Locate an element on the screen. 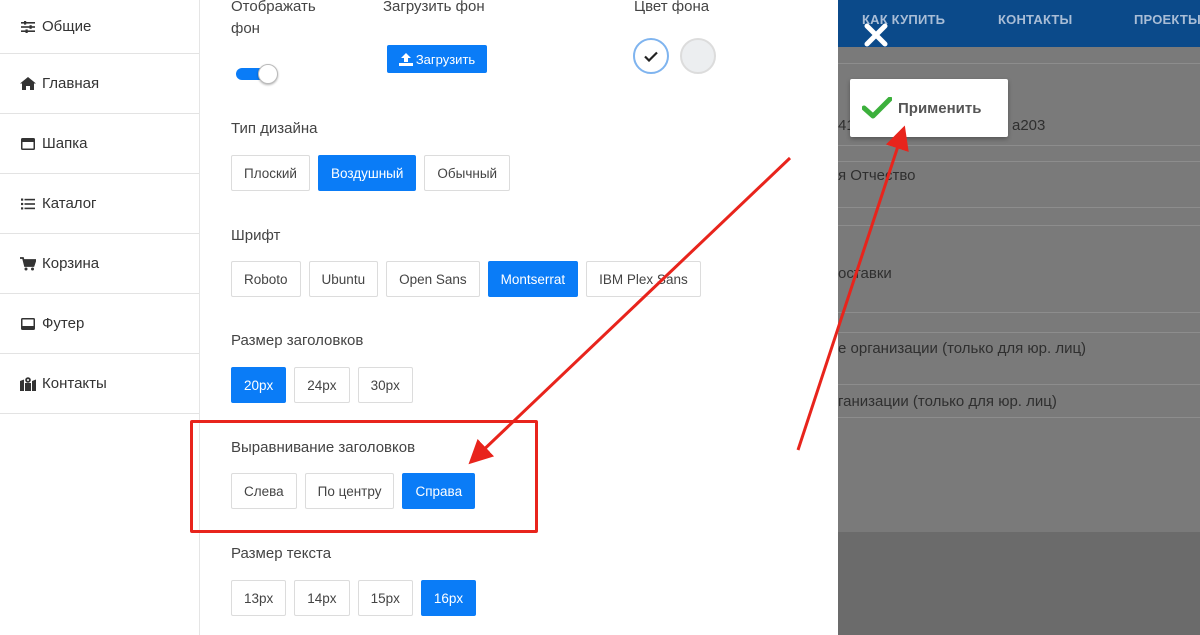 The image size is (1200, 635). sidebar-item-cart: Корзина is located at coordinates (99, 264).